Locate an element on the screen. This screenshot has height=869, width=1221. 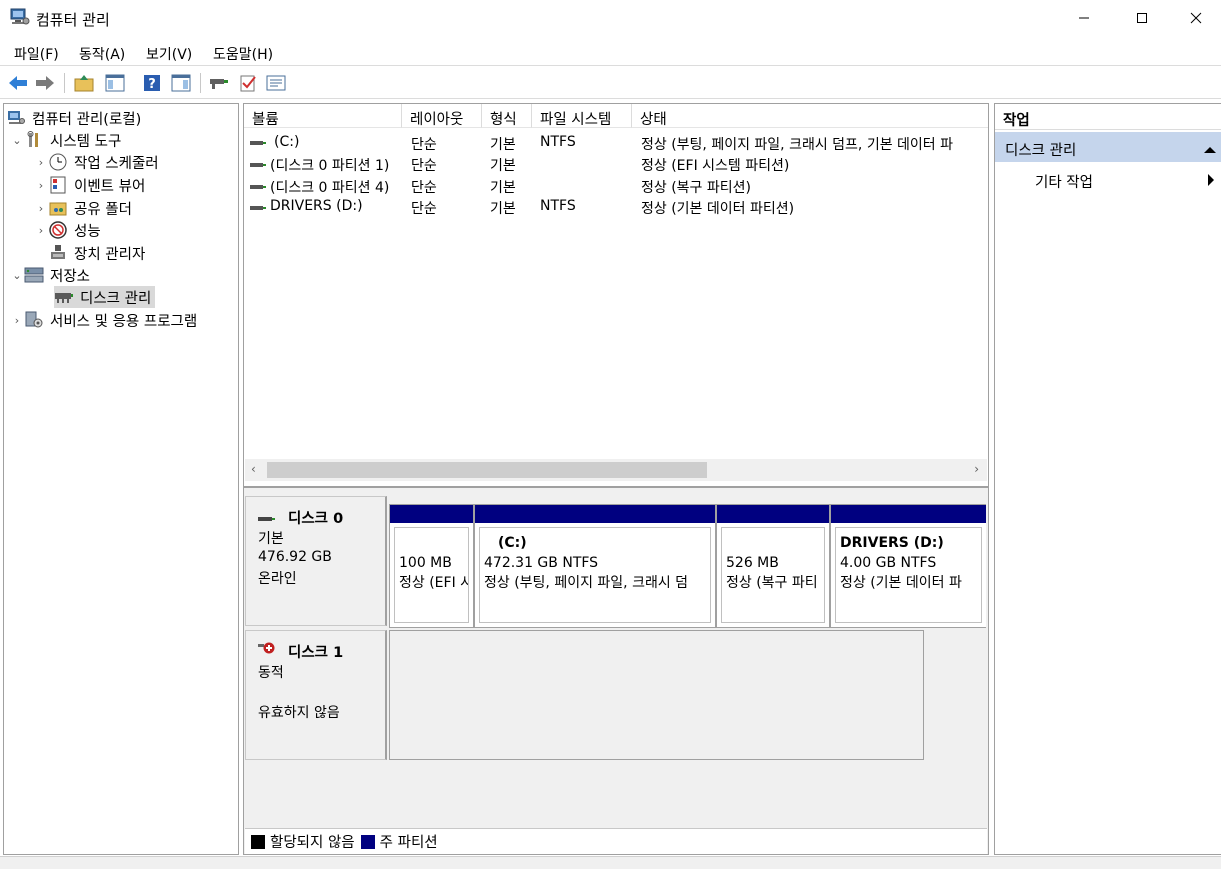
action-pane-icon is located at coordinates (181, 83).